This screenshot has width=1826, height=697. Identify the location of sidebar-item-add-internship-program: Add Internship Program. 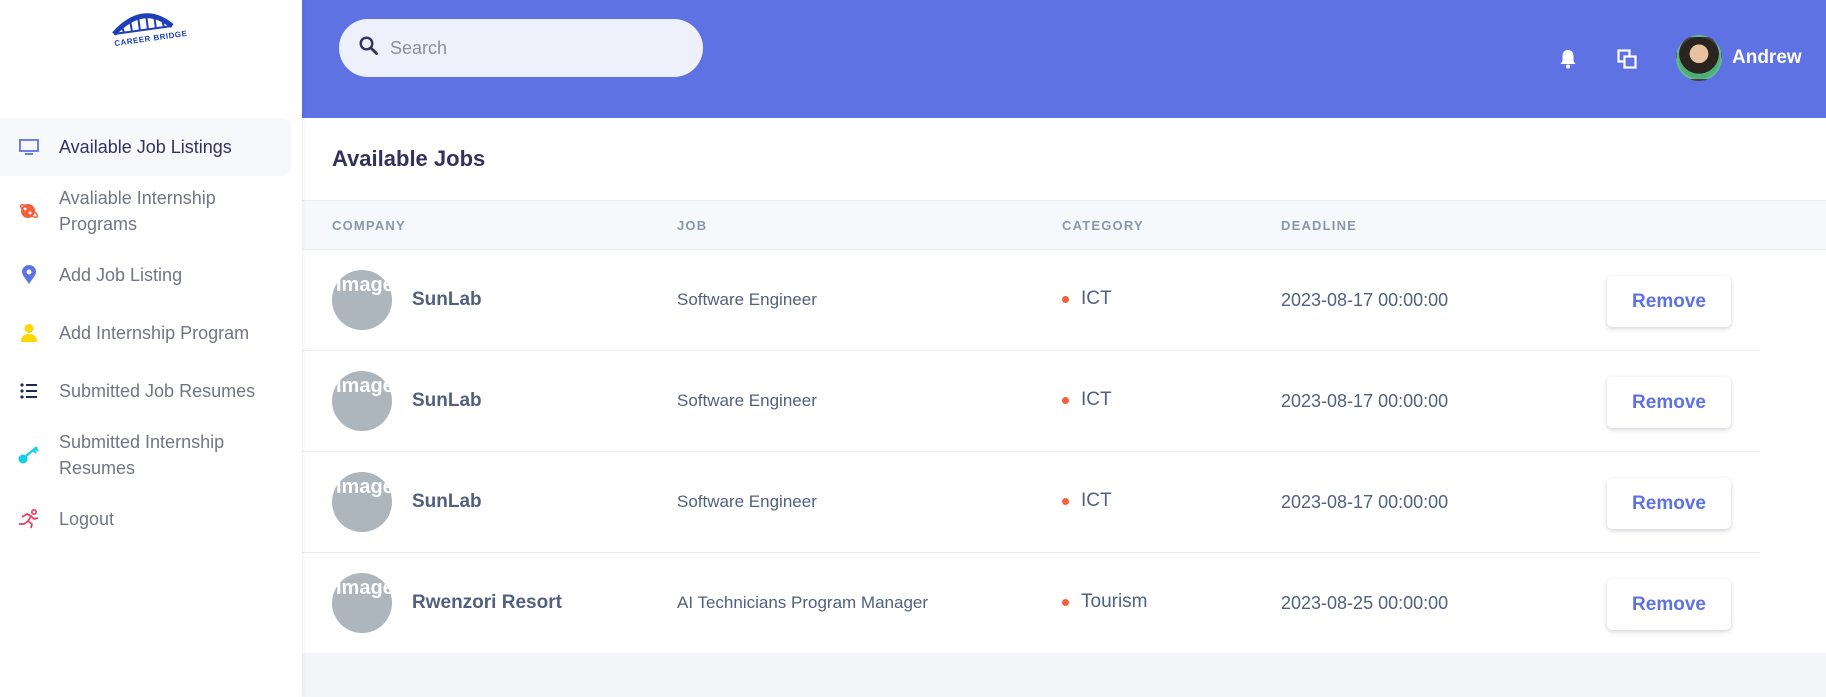
(145, 333).